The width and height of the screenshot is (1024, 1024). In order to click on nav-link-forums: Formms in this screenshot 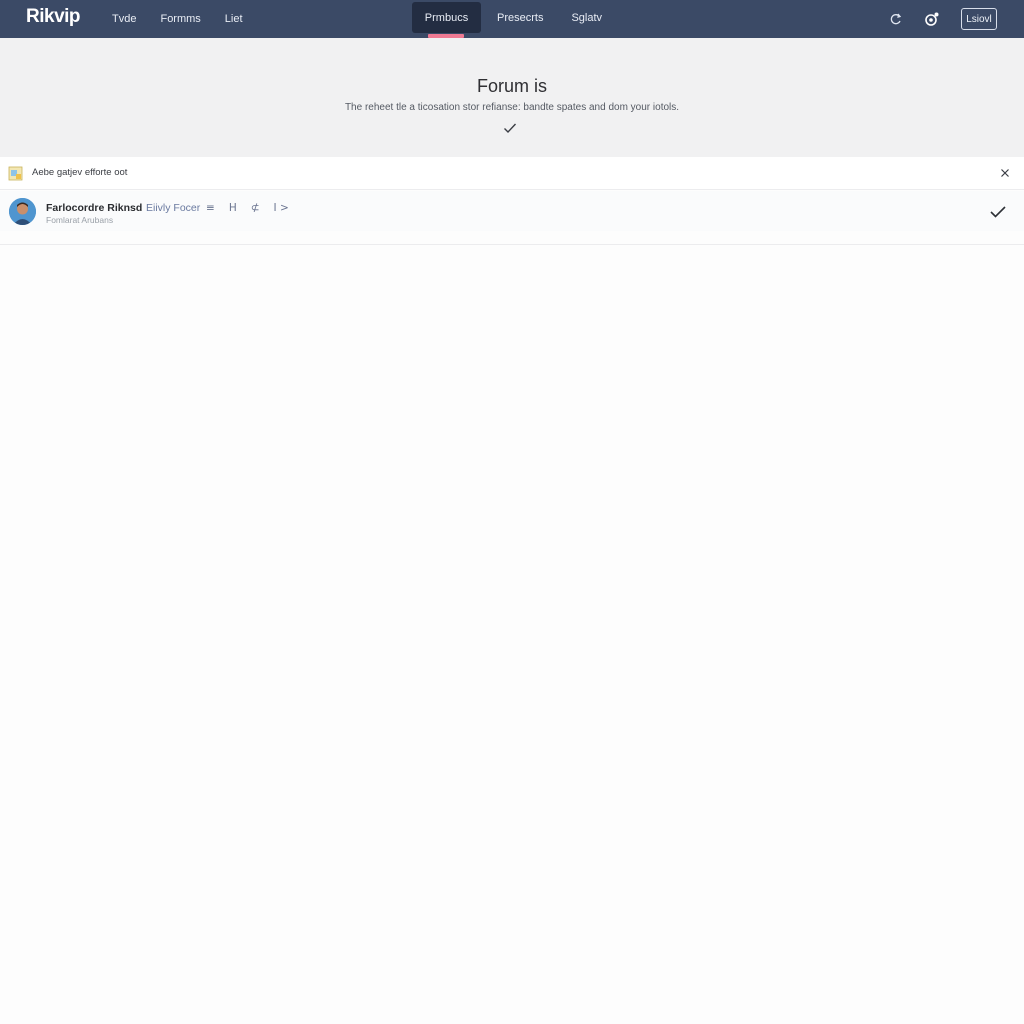, I will do `click(180, 19)`.